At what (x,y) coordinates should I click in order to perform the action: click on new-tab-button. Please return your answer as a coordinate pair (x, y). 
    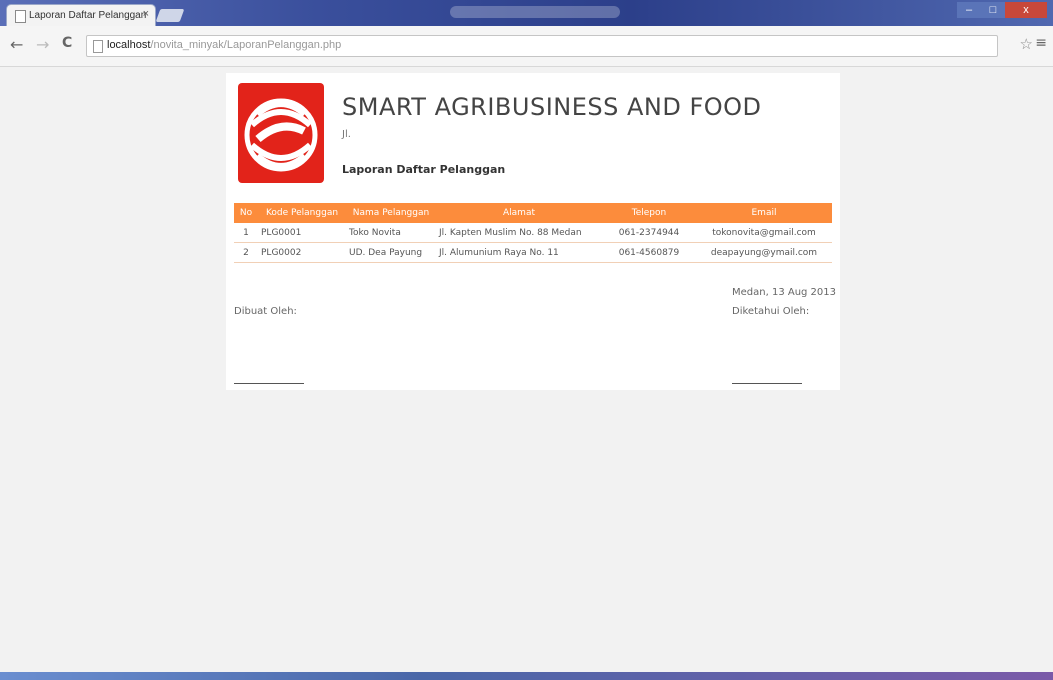
    Looking at the image, I should click on (170, 15).